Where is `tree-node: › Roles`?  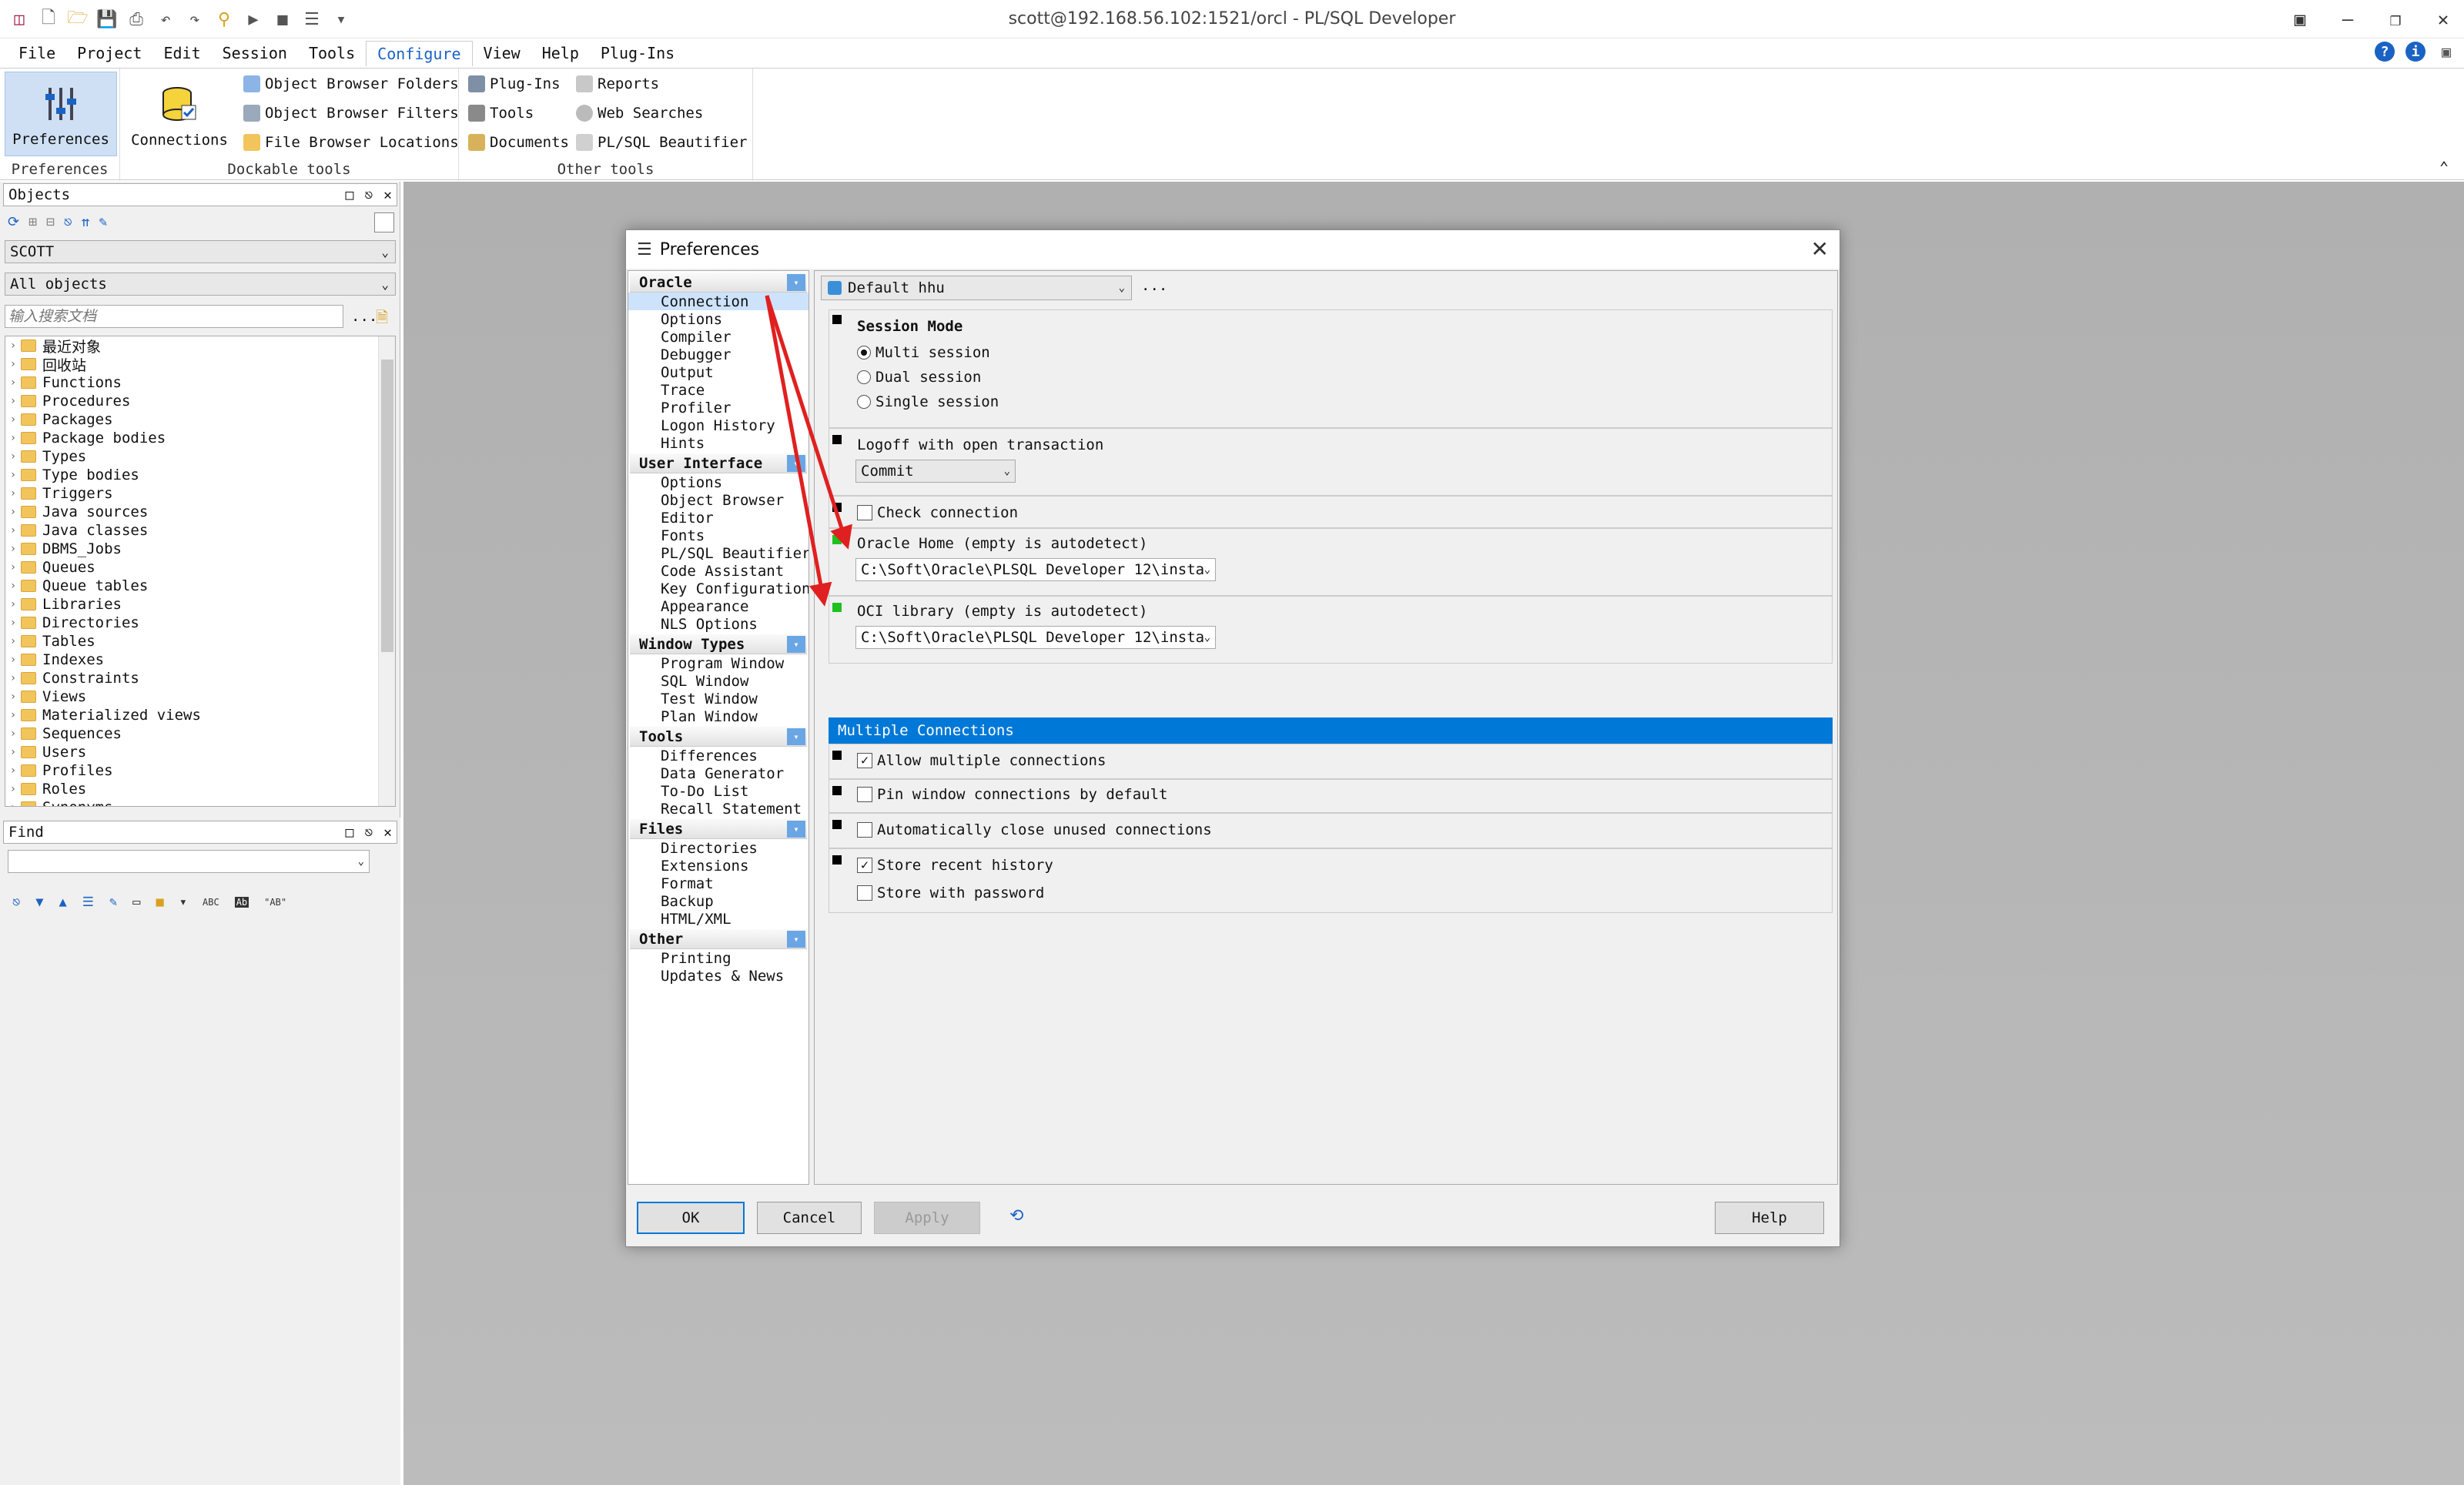 tree-node: › Roles is located at coordinates (200, 789).